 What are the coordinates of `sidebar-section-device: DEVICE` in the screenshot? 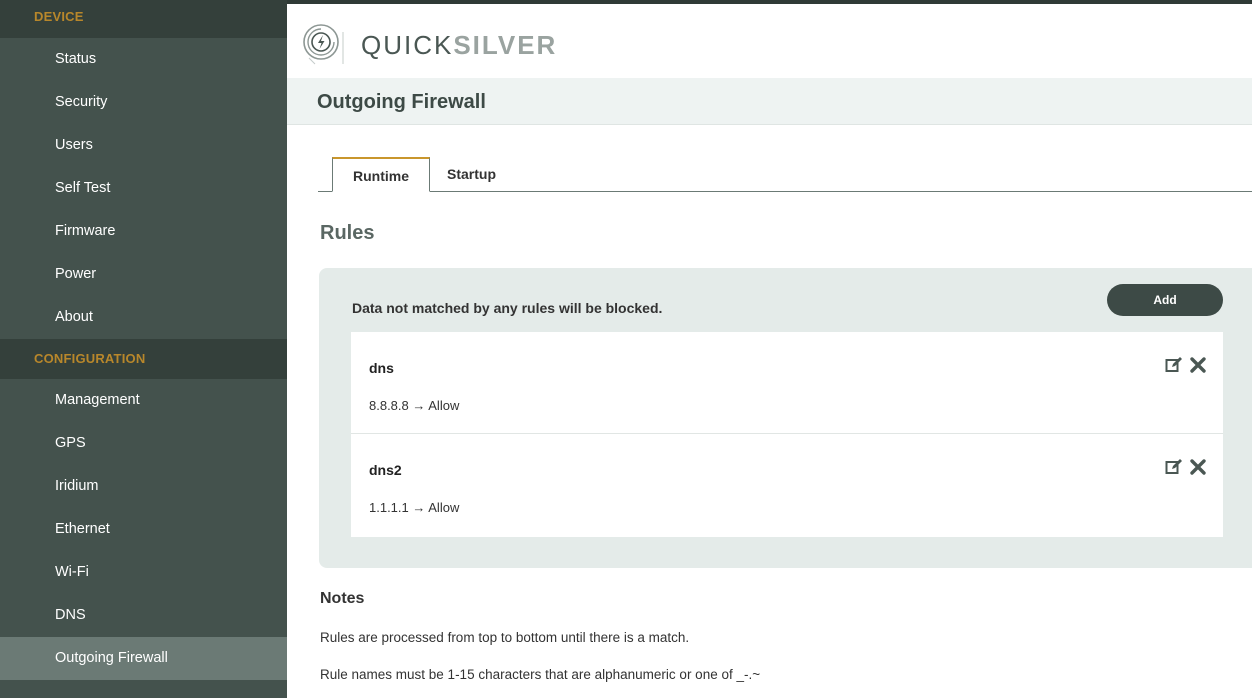 It's located at (143, 19).